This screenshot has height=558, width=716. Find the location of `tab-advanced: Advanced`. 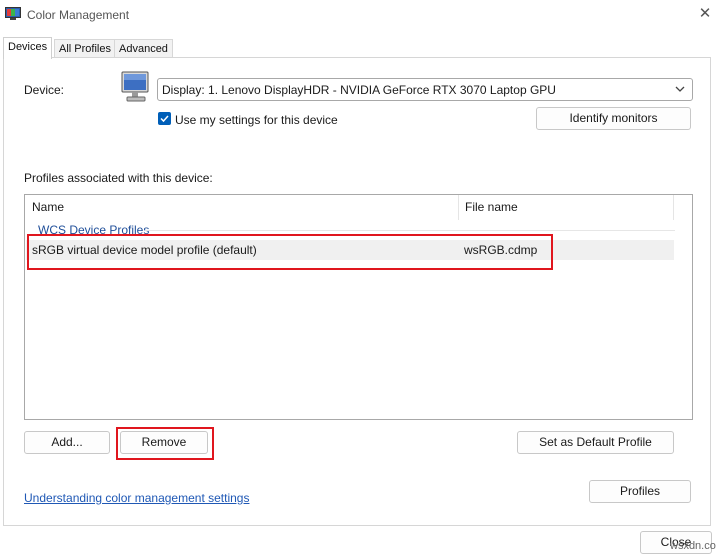

tab-advanced: Advanced is located at coordinates (143, 48).